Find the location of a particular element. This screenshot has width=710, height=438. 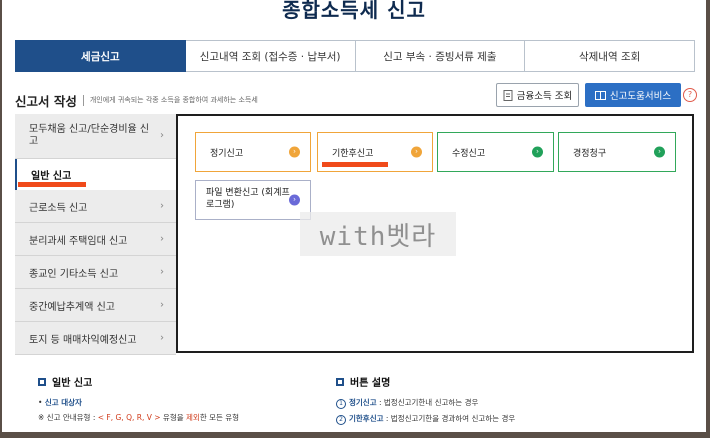

book-icon is located at coordinates (600, 95).